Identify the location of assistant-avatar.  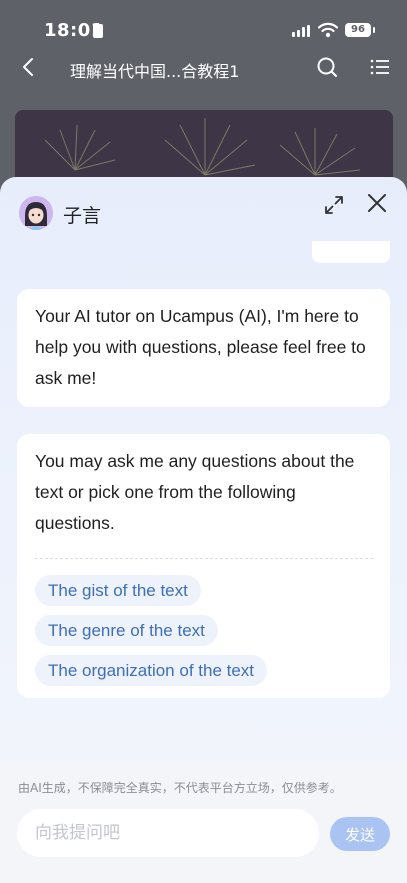
(36, 213).